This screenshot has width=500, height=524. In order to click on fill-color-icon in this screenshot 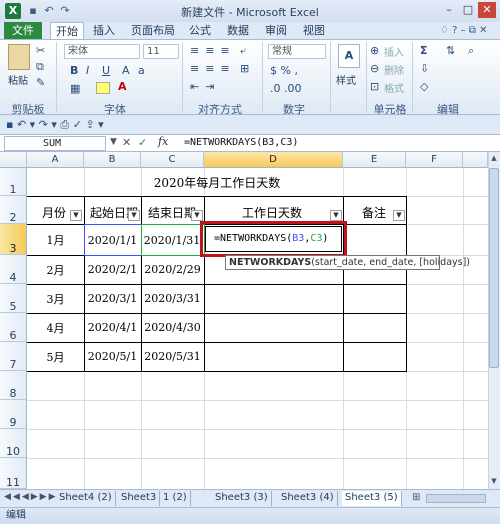, I will do `click(103, 88)`.